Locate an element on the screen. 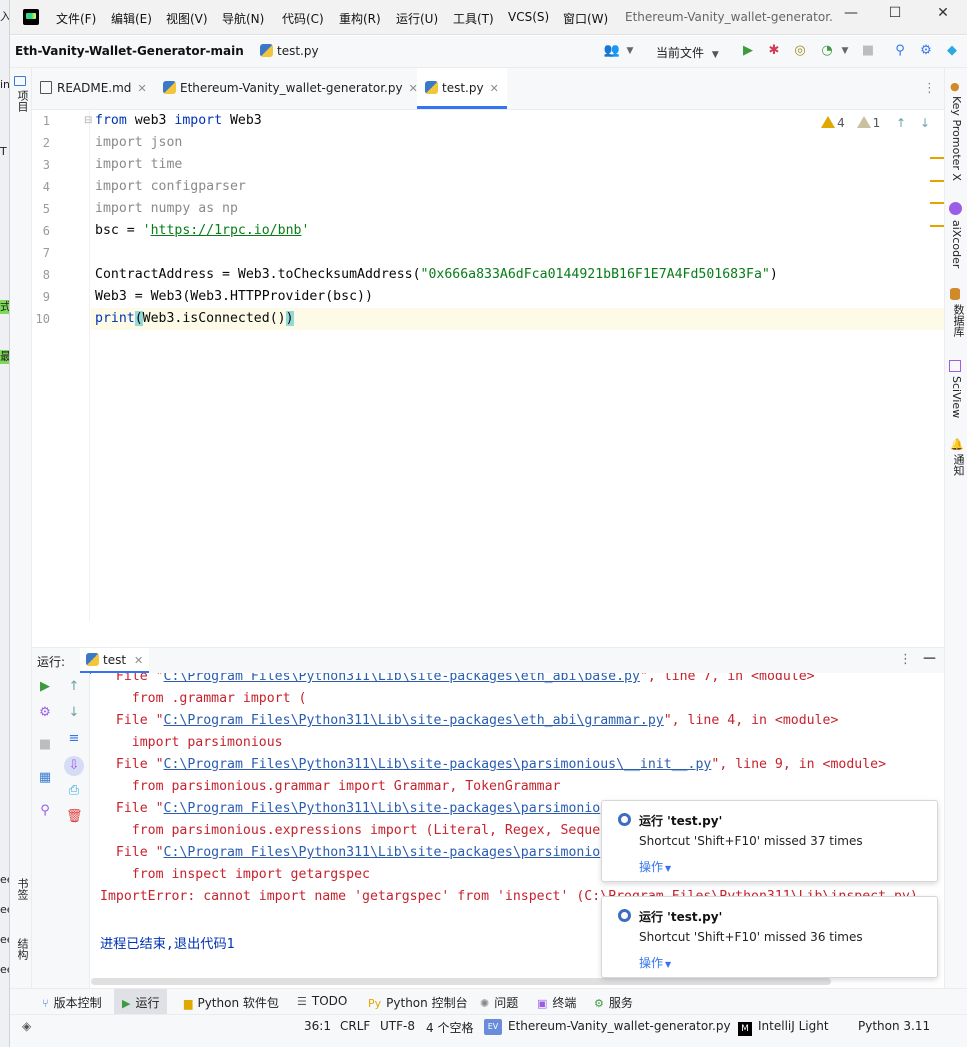  tool-todo: ☰ TODO is located at coordinates (322, 1001).